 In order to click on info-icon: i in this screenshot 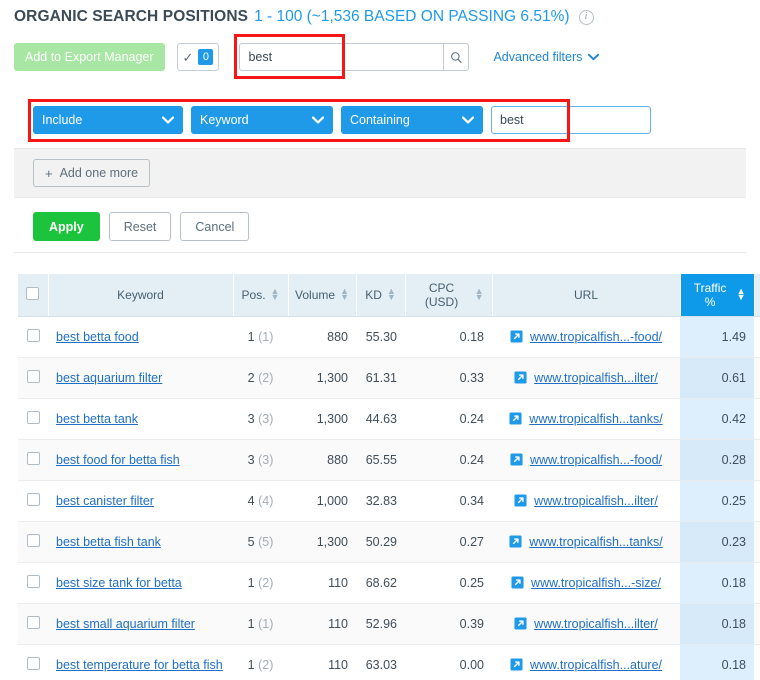, I will do `click(586, 17)`.